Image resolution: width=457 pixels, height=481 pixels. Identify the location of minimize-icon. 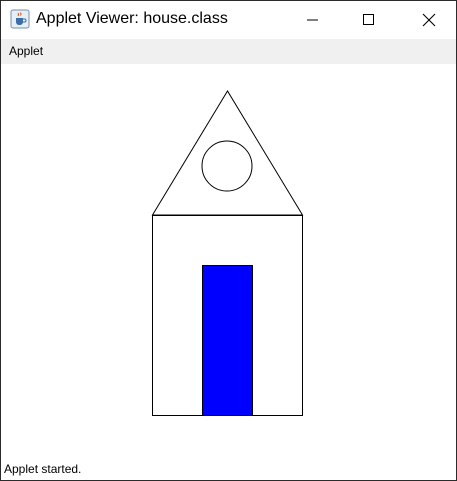
(312, 20).